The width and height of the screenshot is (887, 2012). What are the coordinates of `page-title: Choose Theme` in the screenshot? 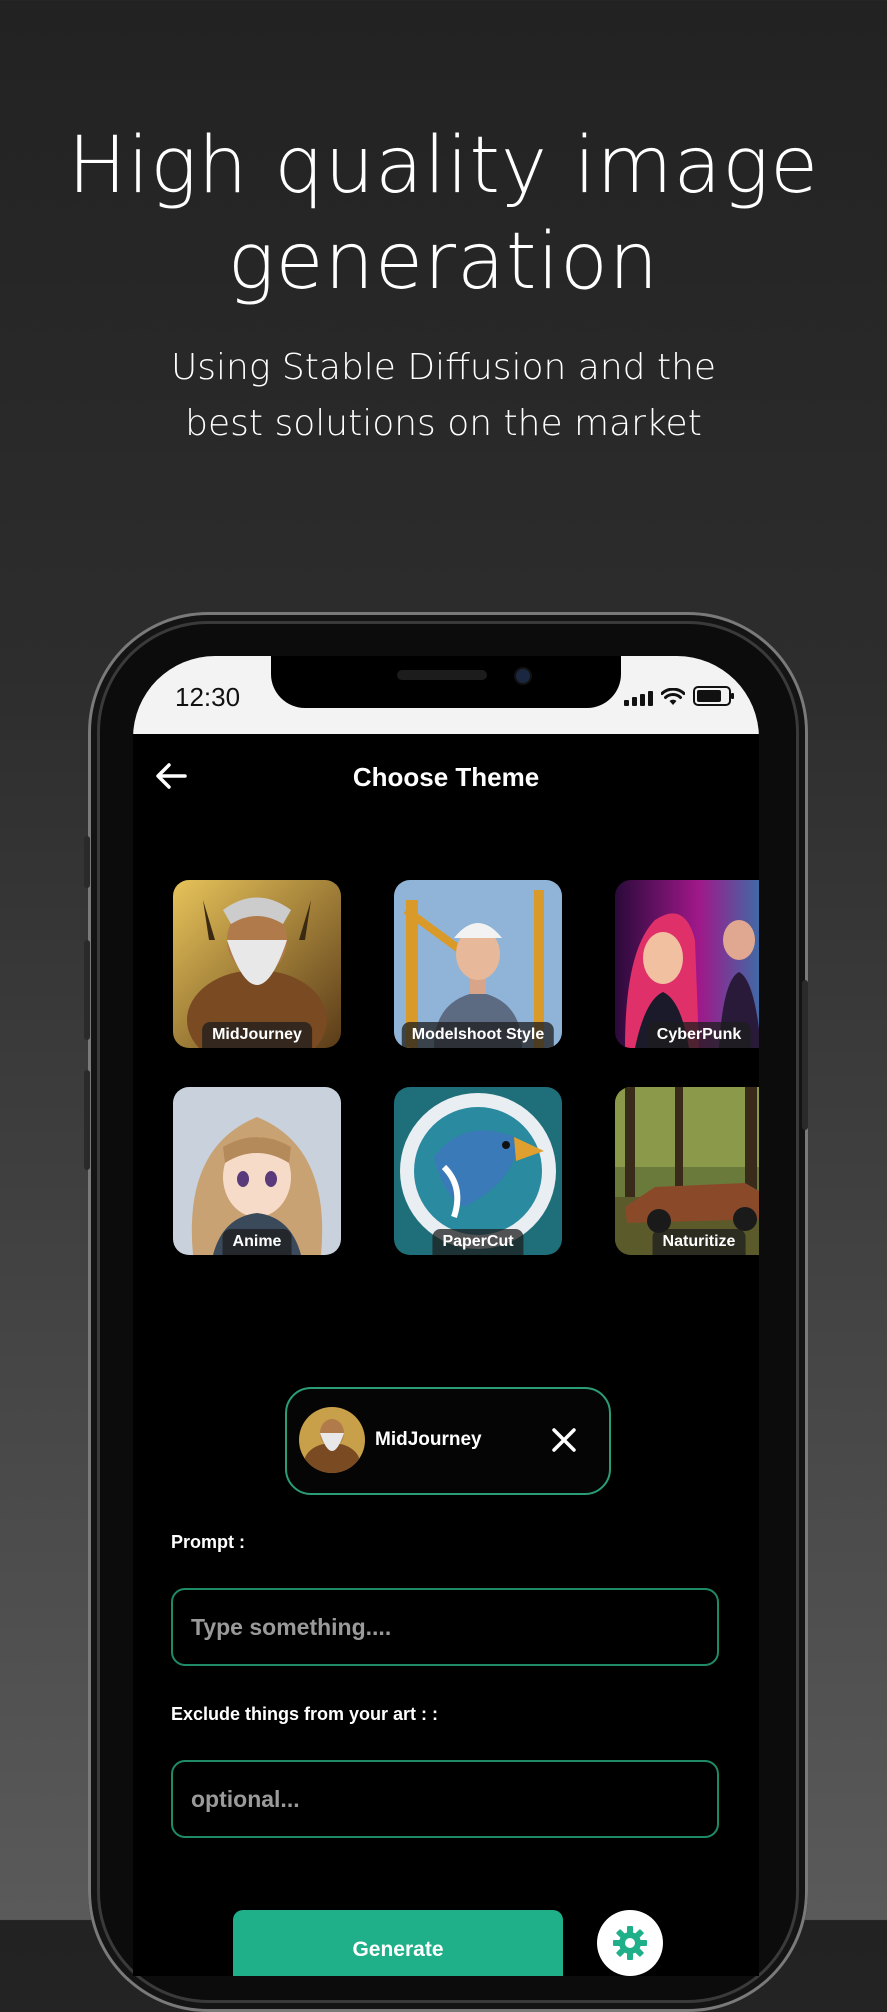 It's located at (446, 777).